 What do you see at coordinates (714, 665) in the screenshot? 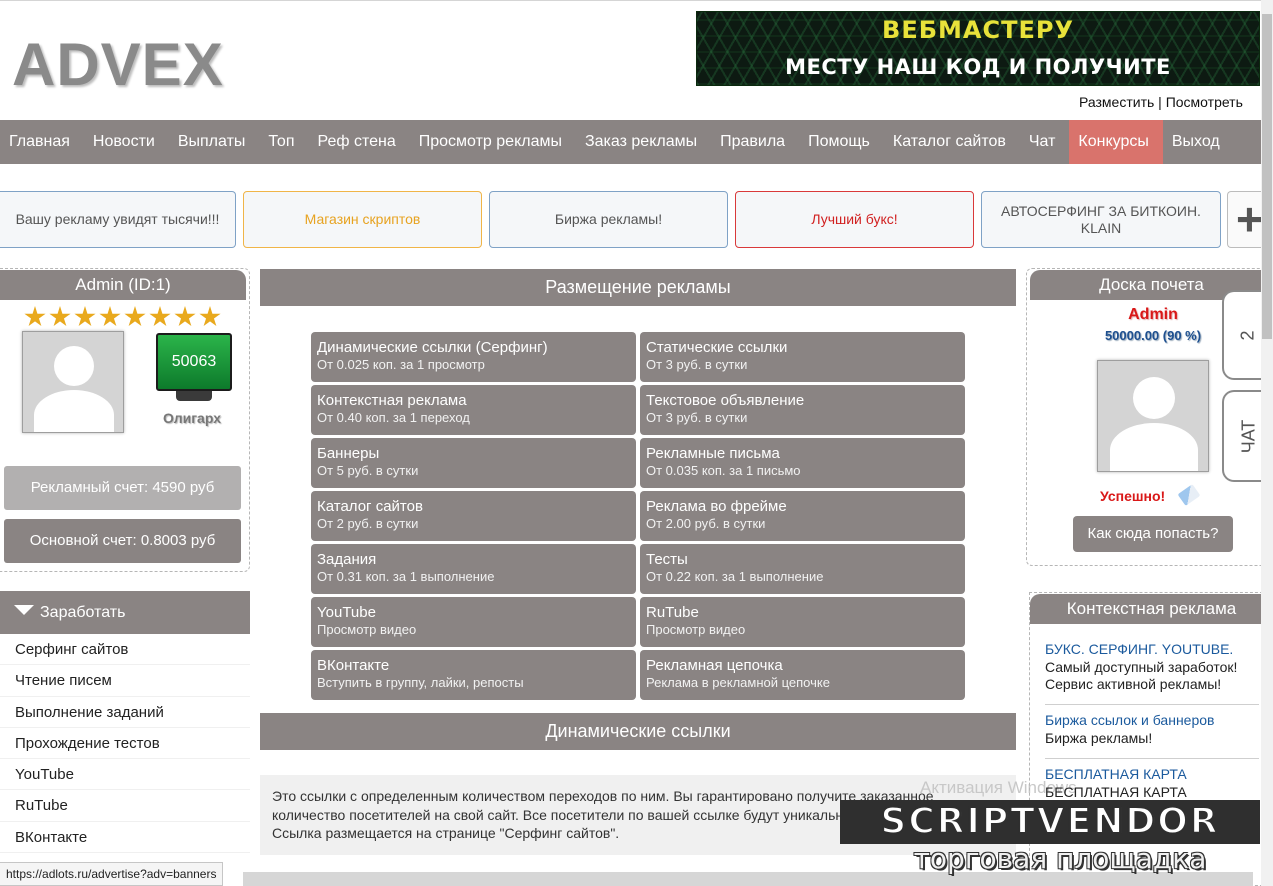
I see `ad-type-title: Рекламная цепочка` at bounding box center [714, 665].